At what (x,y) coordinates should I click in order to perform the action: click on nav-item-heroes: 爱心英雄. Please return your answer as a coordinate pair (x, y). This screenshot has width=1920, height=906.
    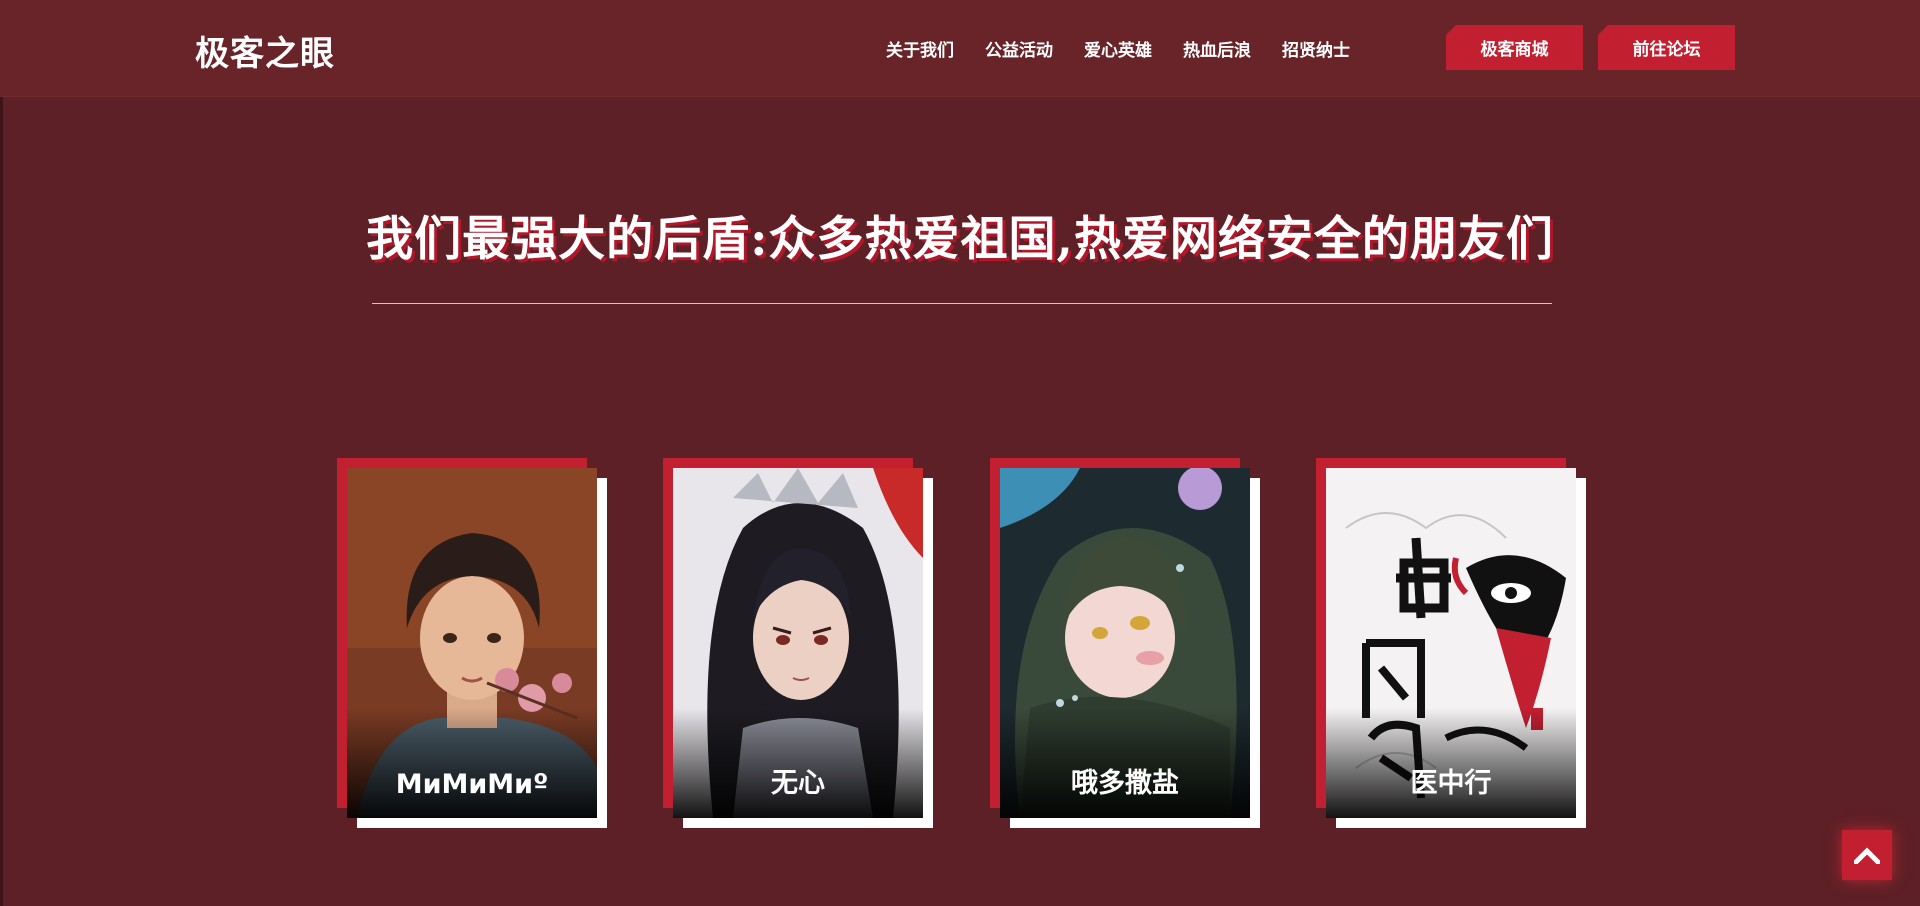
    Looking at the image, I should click on (1118, 48).